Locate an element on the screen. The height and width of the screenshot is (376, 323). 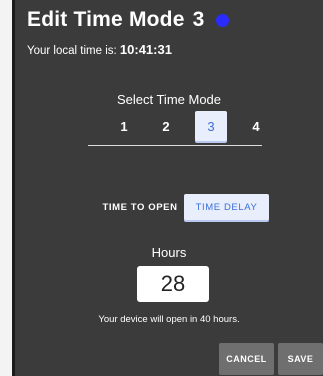
status-dot-icon is located at coordinates (223, 20).